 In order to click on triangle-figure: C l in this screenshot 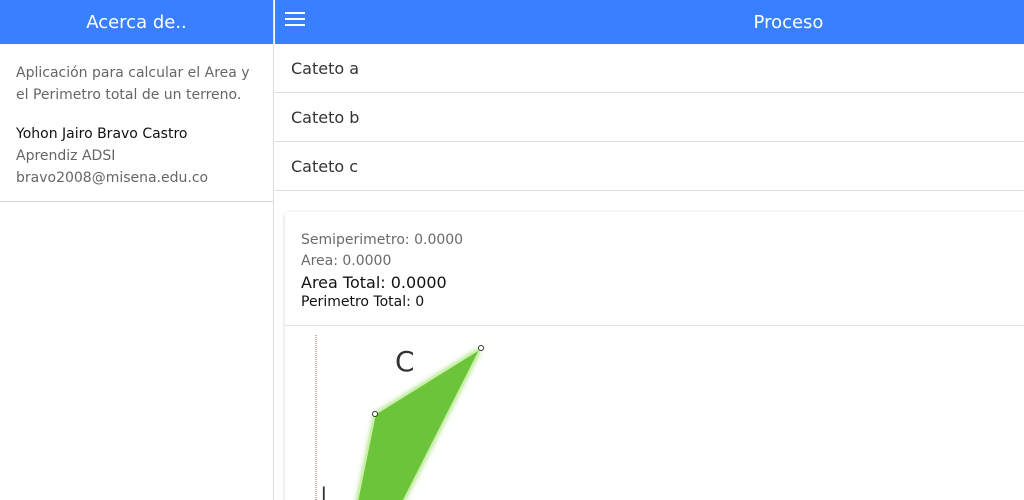, I will do `click(399, 417)`.